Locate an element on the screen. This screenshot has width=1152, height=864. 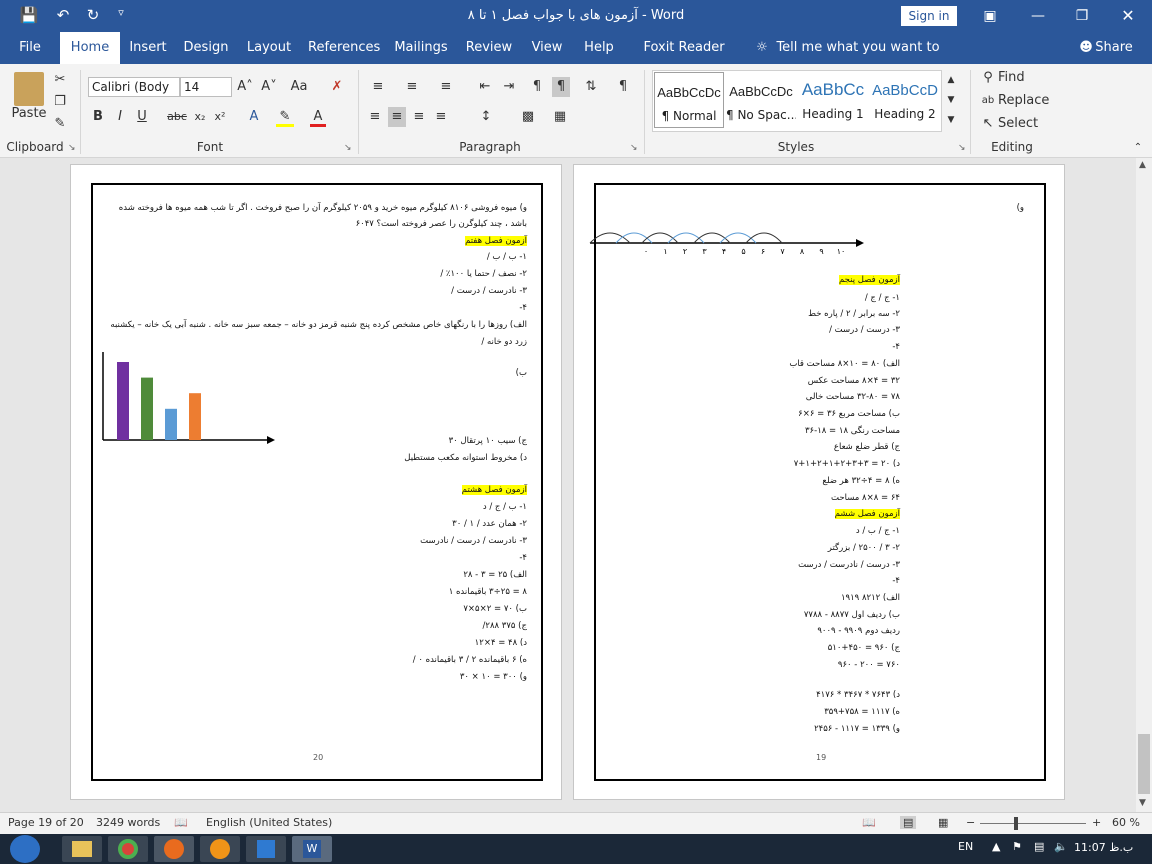
tray-arrow-icon: ▲ is located at coordinates (996, 846).